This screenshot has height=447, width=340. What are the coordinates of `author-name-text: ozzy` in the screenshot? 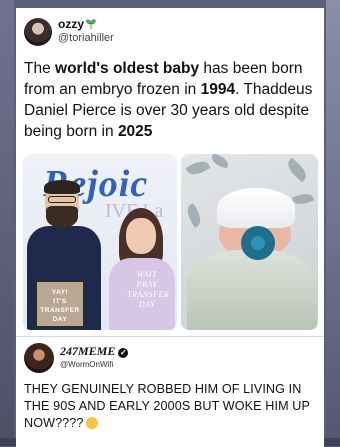 It's located at (71, 24).